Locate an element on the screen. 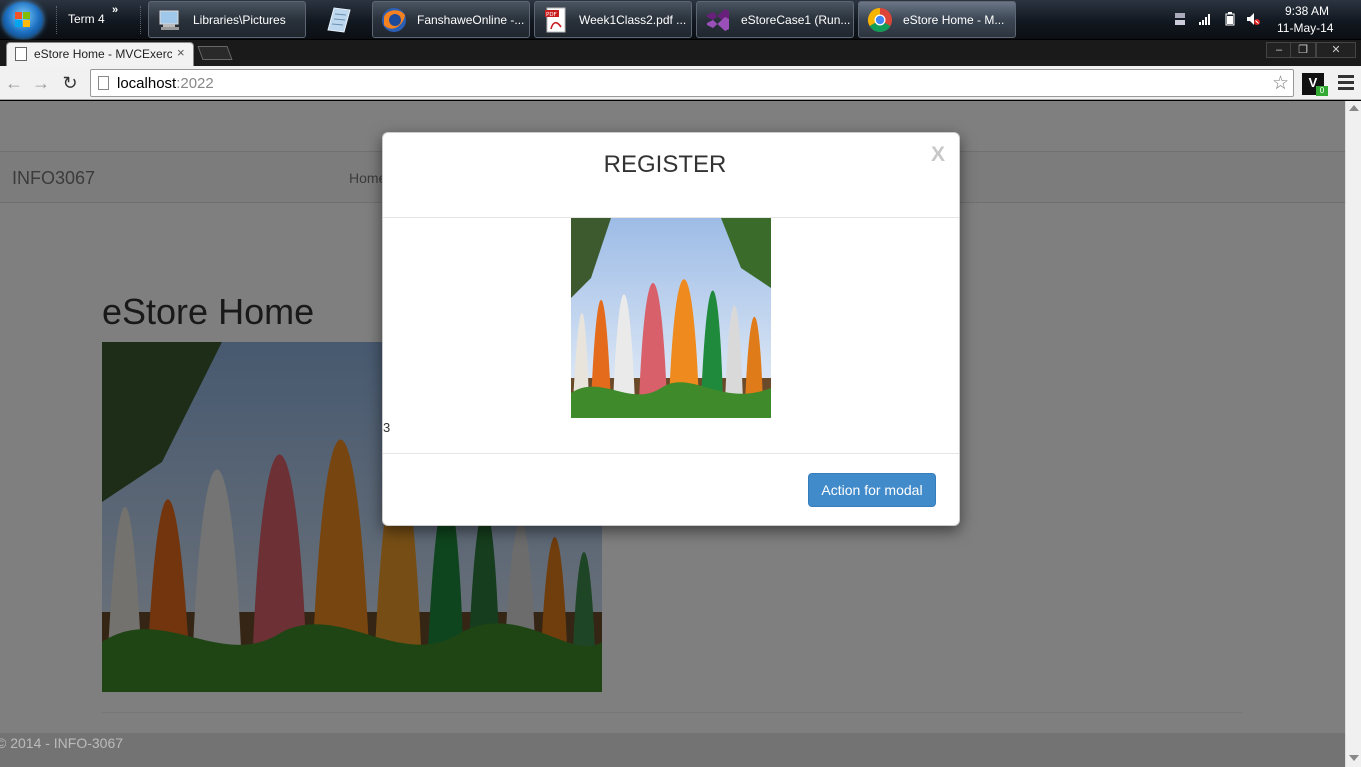 This screenshot has height=767, width=1361. battery-icon is located at coordinates (1230, 19).